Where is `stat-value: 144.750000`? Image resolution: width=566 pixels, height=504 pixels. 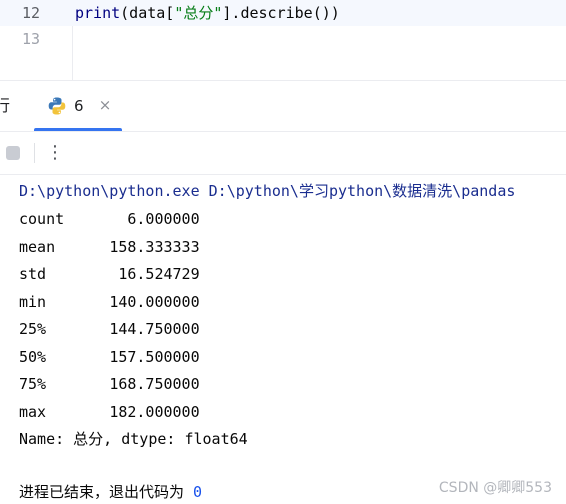 stat-value: 144.750000 is located at coordinates (154, 329).